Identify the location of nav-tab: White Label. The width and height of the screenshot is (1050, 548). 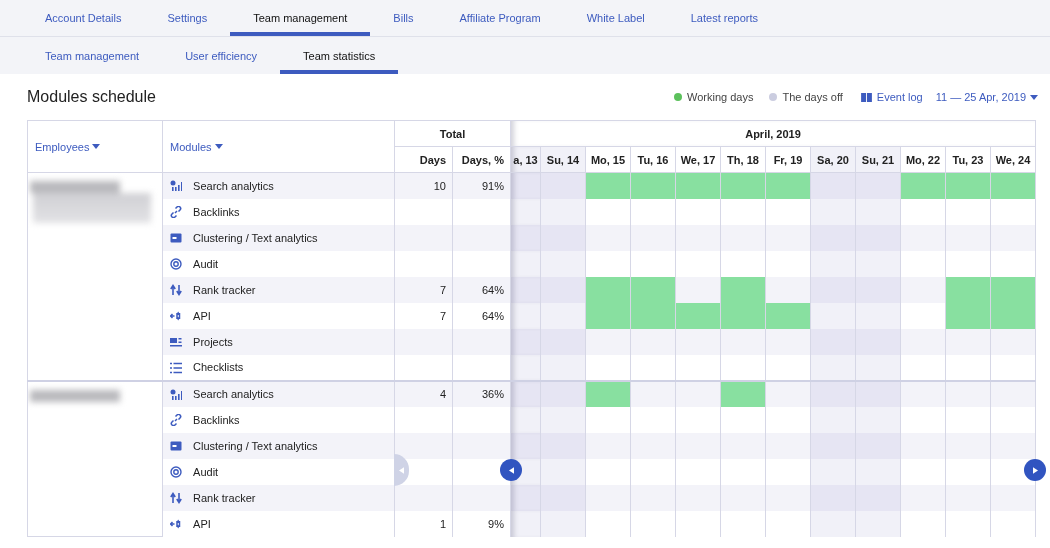
(615, 18).